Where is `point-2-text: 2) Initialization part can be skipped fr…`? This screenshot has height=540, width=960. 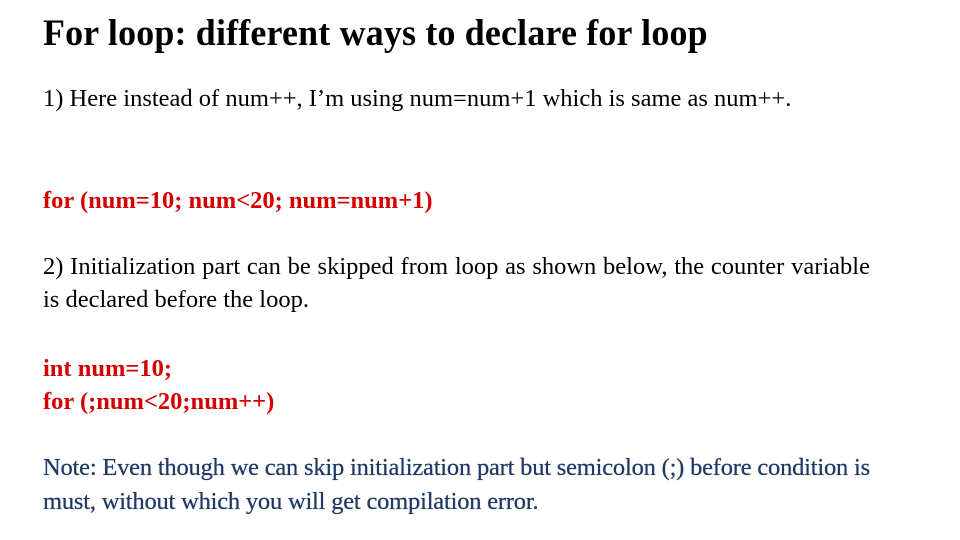 point-2-text: 2) Initialization part can be skipped fr… is located at coordinates (456, 283).